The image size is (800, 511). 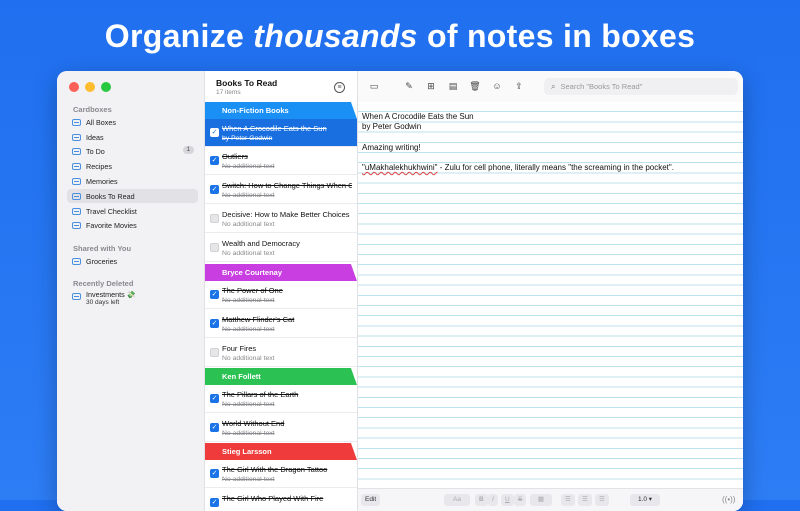 What do you see at coordinates (111, 225) in the screenshot?
I see `sidebar-item-label: Favorite Movies` at bounding box center [111, 225].